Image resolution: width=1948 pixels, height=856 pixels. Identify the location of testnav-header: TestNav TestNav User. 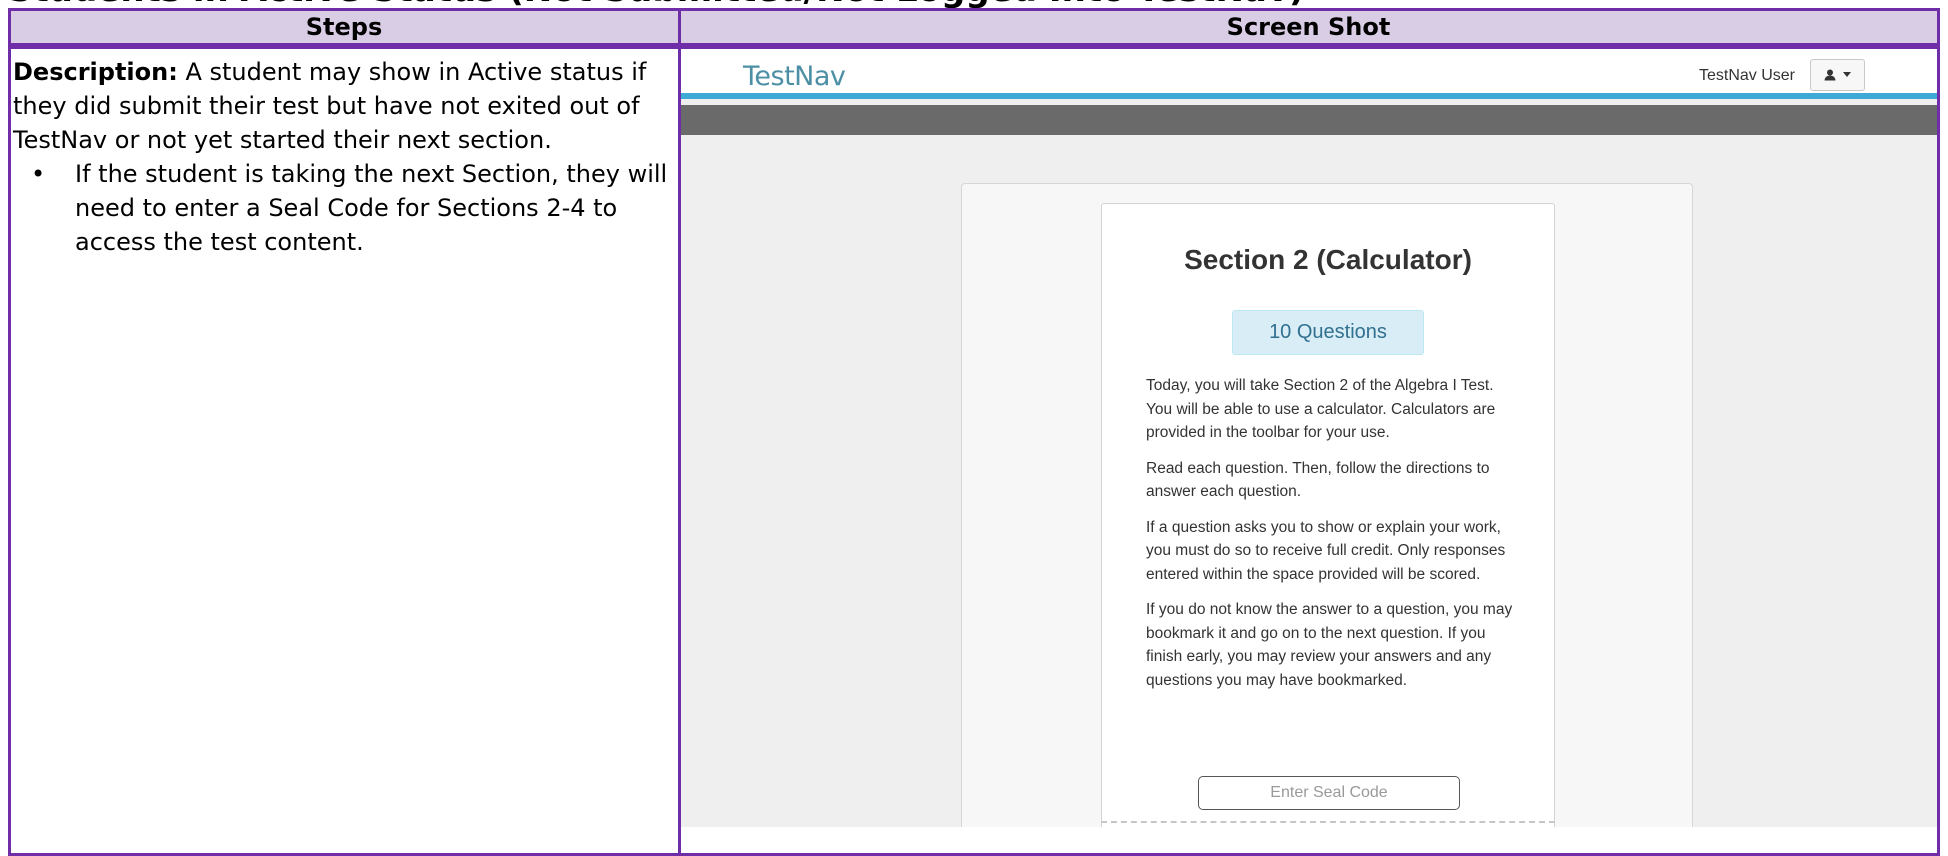
(1309, 74).